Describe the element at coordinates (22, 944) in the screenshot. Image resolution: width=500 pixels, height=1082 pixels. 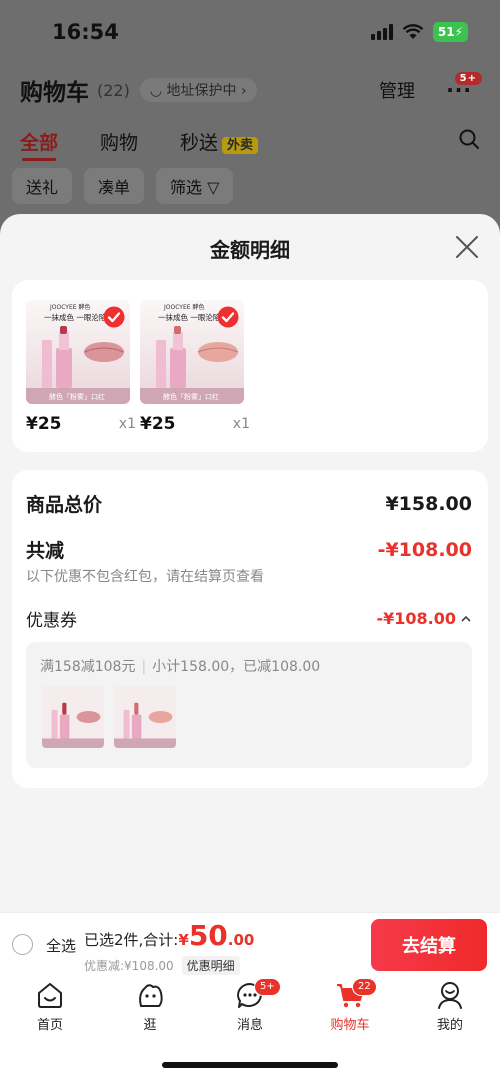
I see `select-all-radio` at that location.